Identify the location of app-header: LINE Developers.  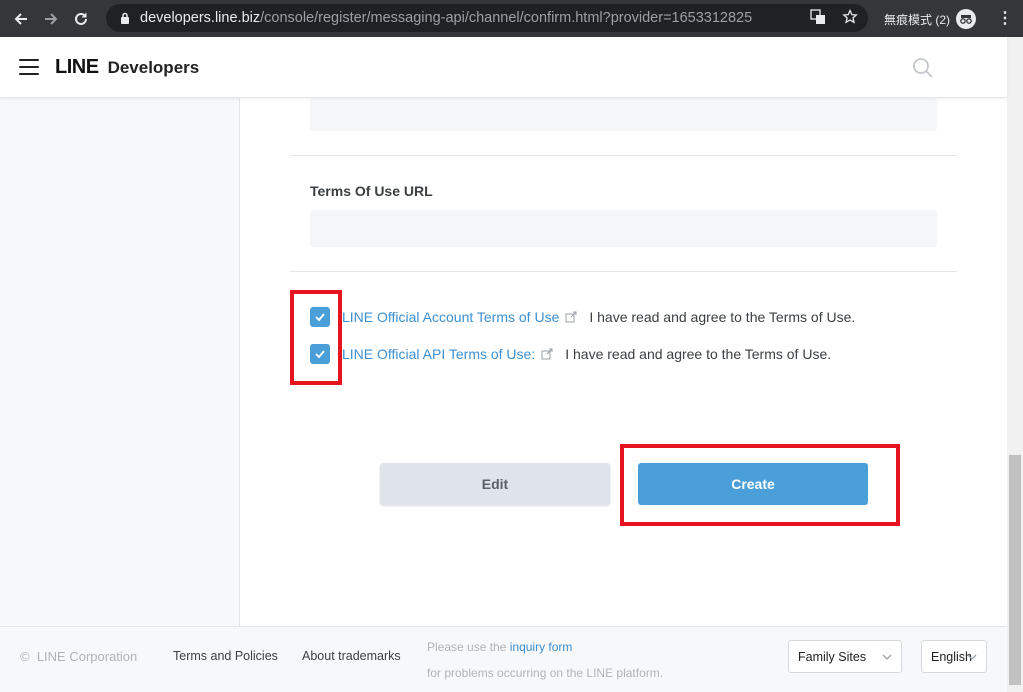
(503, 67).